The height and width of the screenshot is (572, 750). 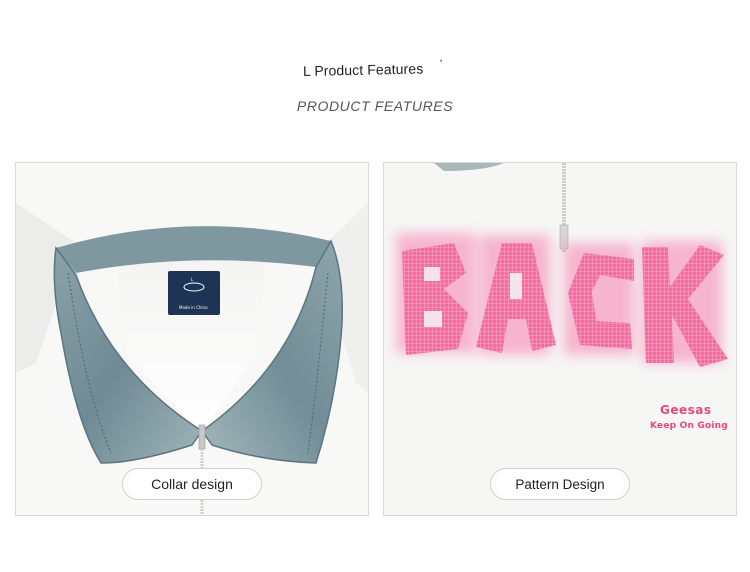 What do you see at coordinates (441, 64) in the screenshot?
I see `title-mark: '` at bounding box center [441, 64].